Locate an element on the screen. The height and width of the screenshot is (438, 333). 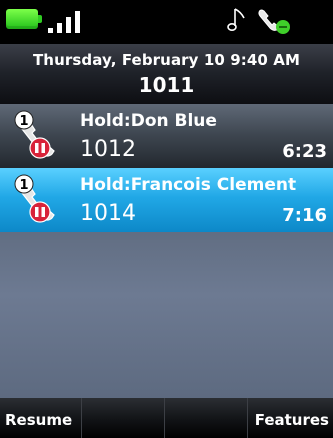
softkey-resume: Resume is located at coordinates (41, 418).